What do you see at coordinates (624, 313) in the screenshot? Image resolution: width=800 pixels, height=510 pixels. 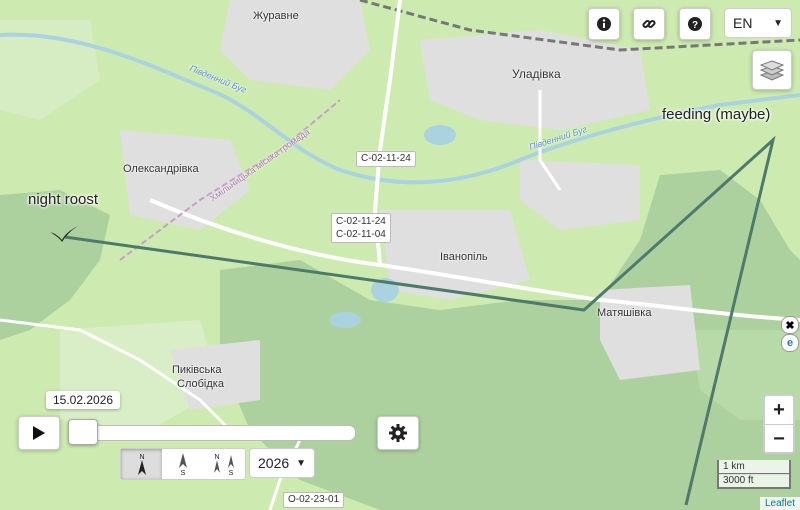 I see `place-matiashivka: Матяшівка` at bounding box center [624, 313].